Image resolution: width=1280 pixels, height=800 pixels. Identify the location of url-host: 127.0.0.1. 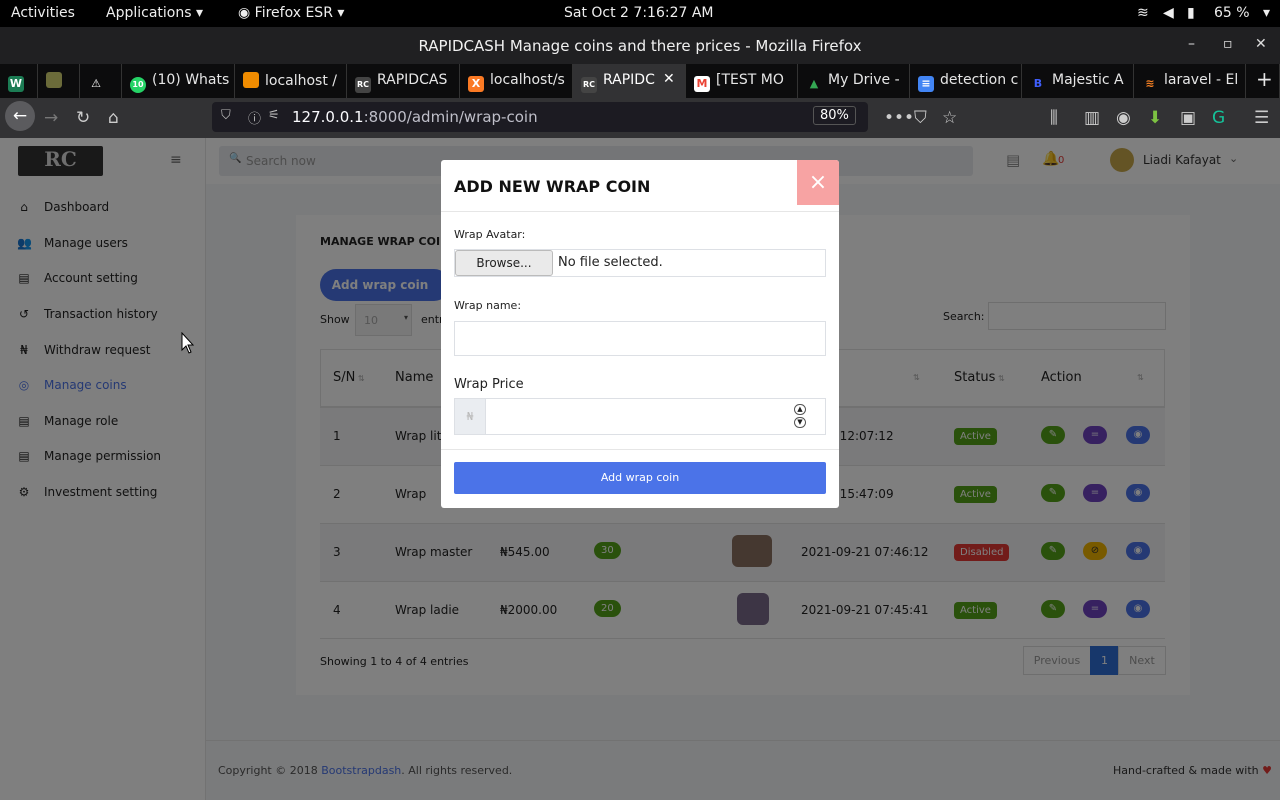
(328, 117).